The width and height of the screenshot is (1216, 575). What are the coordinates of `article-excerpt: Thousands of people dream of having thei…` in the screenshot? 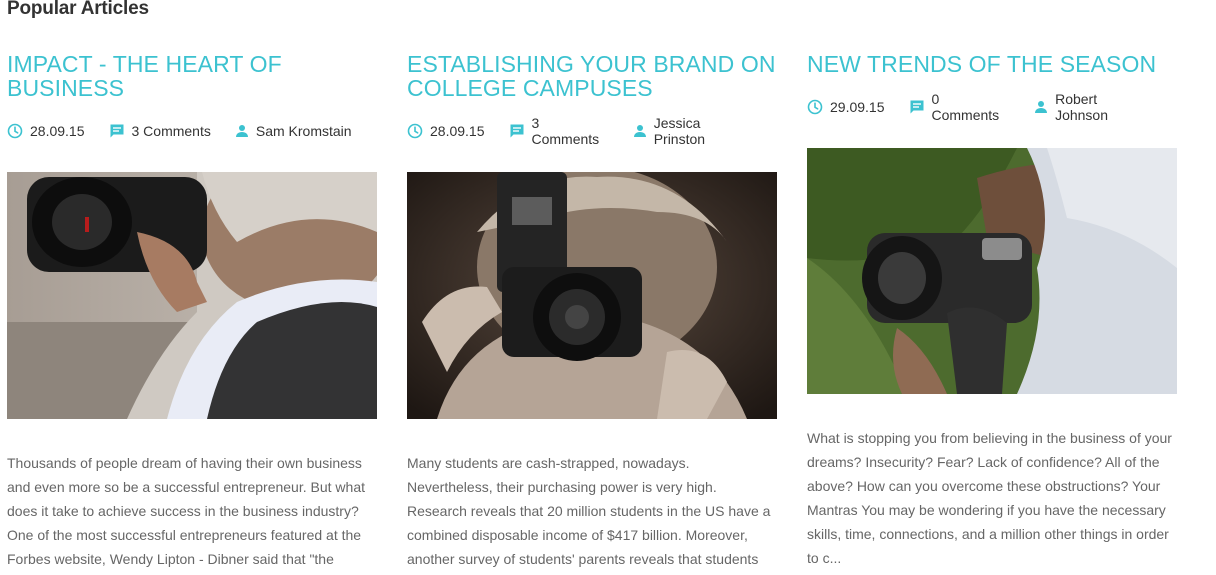 It's located at (186, 511).